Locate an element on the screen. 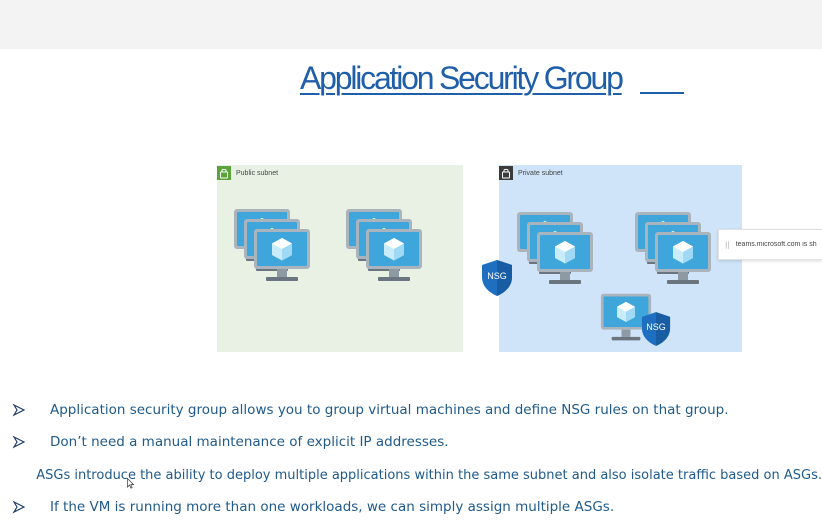 The height and width of the screenshot is (531, 822). toast-text: teams.microsoft.com is sh is located at coordinates (776, 244).